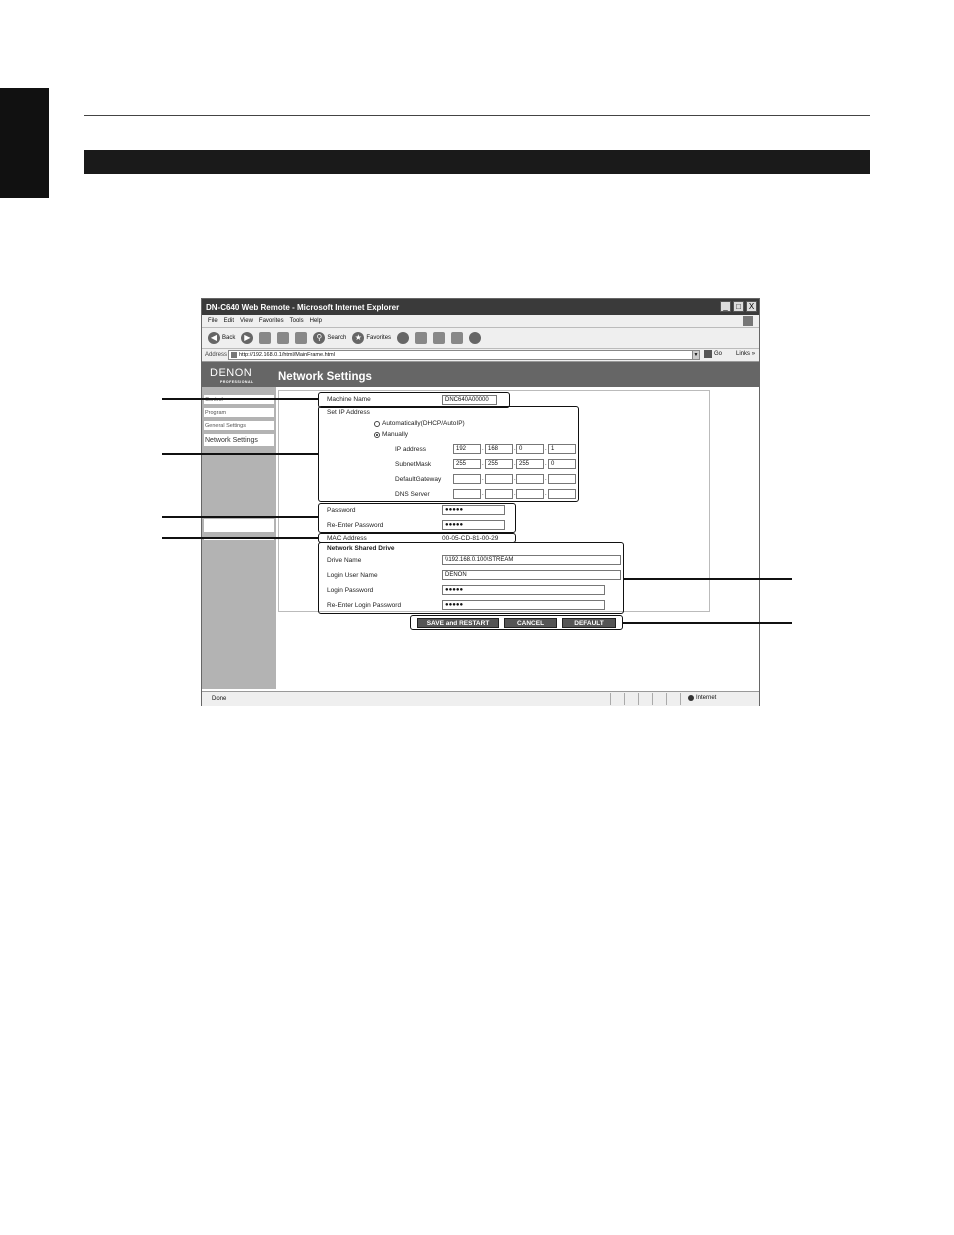 The image size is (954, 1235). I want to click on favorites-label: Favorites, so click(378, 338).